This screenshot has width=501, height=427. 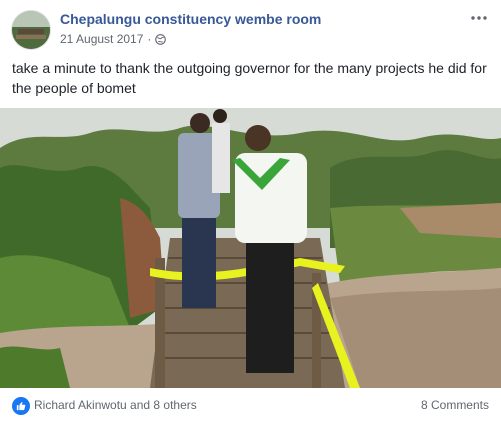 What do you see at coordinates (190, 19) in the screenshot?
I see `page-name-link: Chepalungu constituency wembe room` at bounding box center [190, 19].